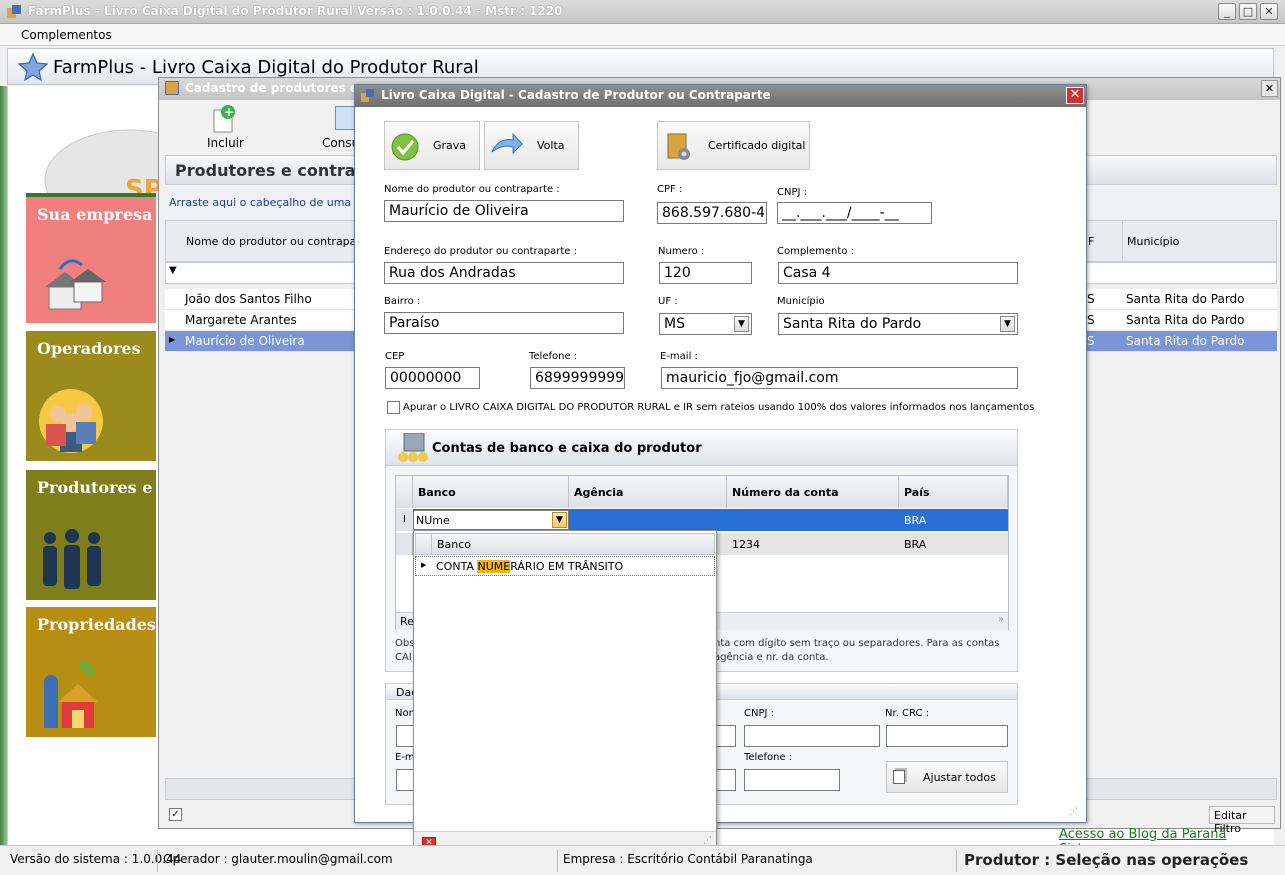  Describe the element at coordinates (33, 68) in the screenshot. I see `star-icon` at that location.